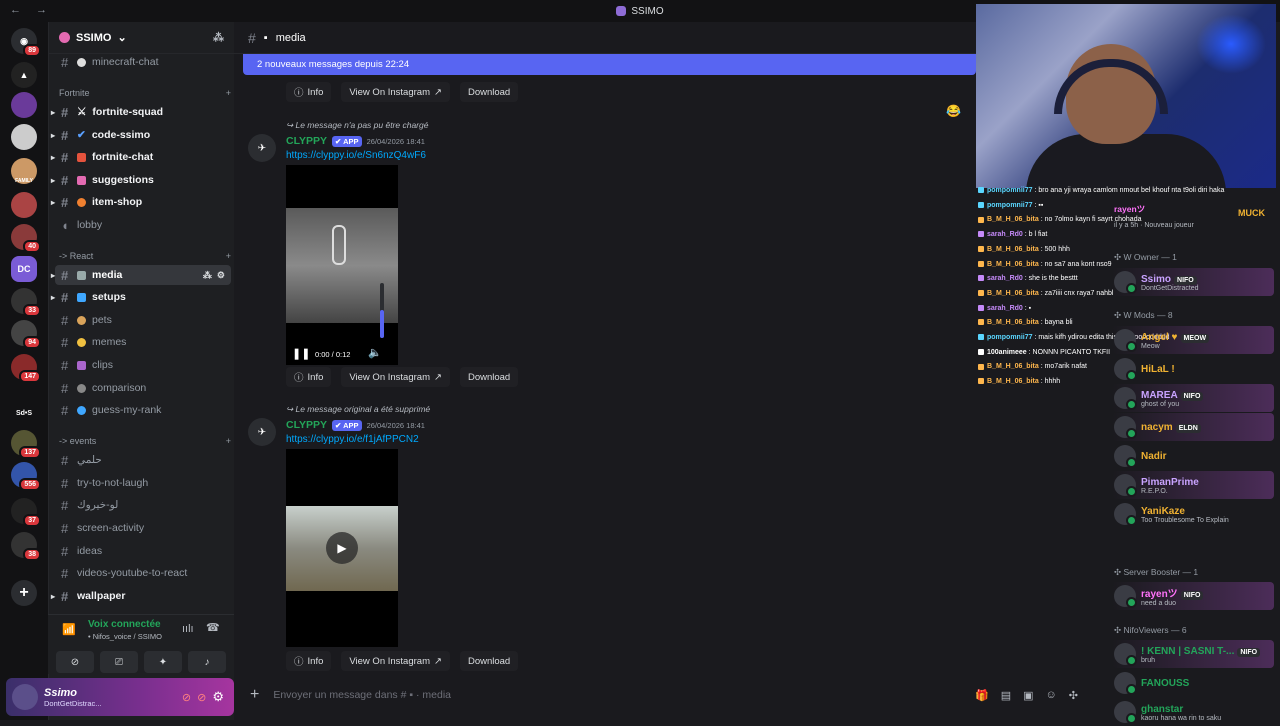 This screenshot has height=726, width=1280. Describe the element at coordinates (1193, 282) in the screenshot. I see `member-row: Ssimo NIFO DontGetDistracted` at that location.